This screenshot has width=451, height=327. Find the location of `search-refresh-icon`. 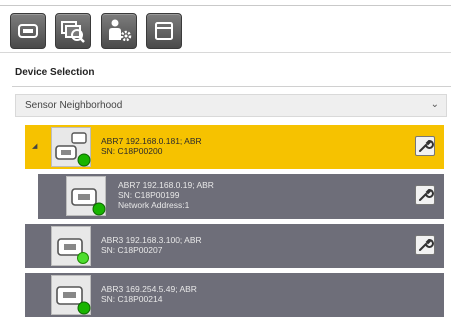

search-refresh-icon is located at coordinates (73, 32).